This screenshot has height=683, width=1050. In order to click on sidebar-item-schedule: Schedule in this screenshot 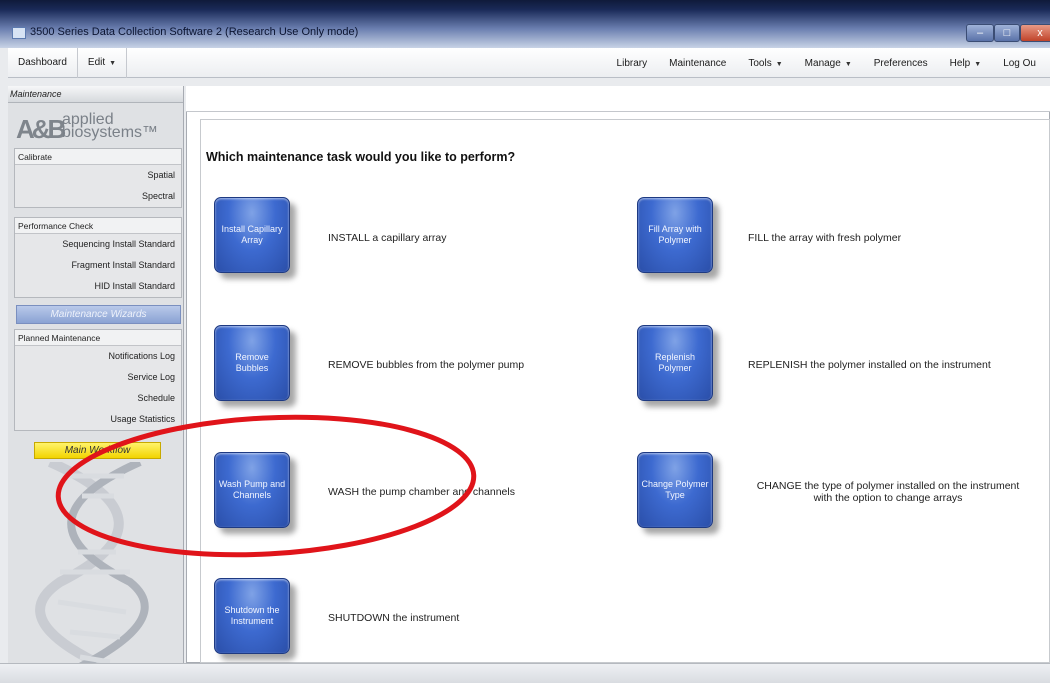, I will do `click(98, 398)`.